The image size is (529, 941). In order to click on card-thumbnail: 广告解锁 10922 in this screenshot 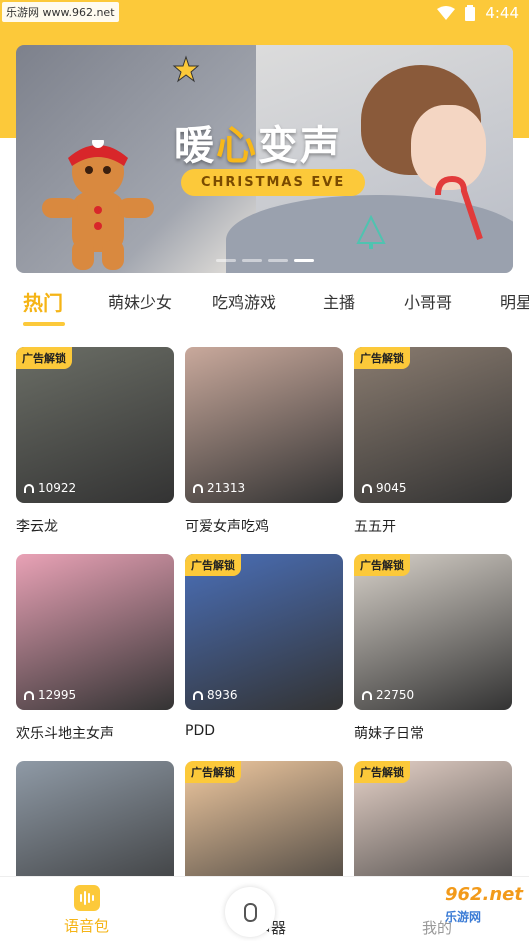, I will do `click(95, 425)`.